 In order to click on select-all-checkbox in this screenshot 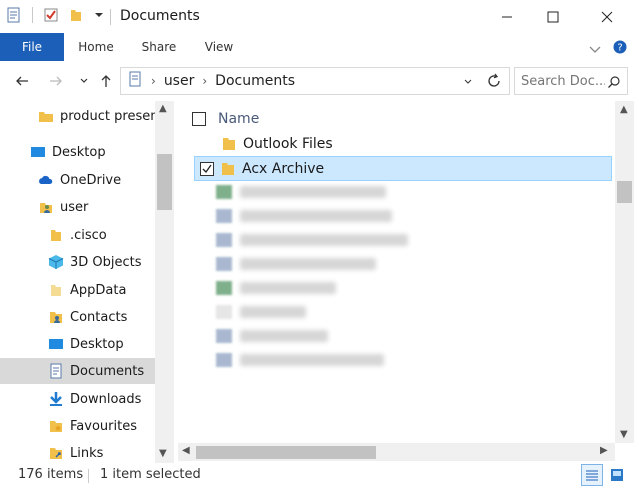, I will do `click(199, 119)`.